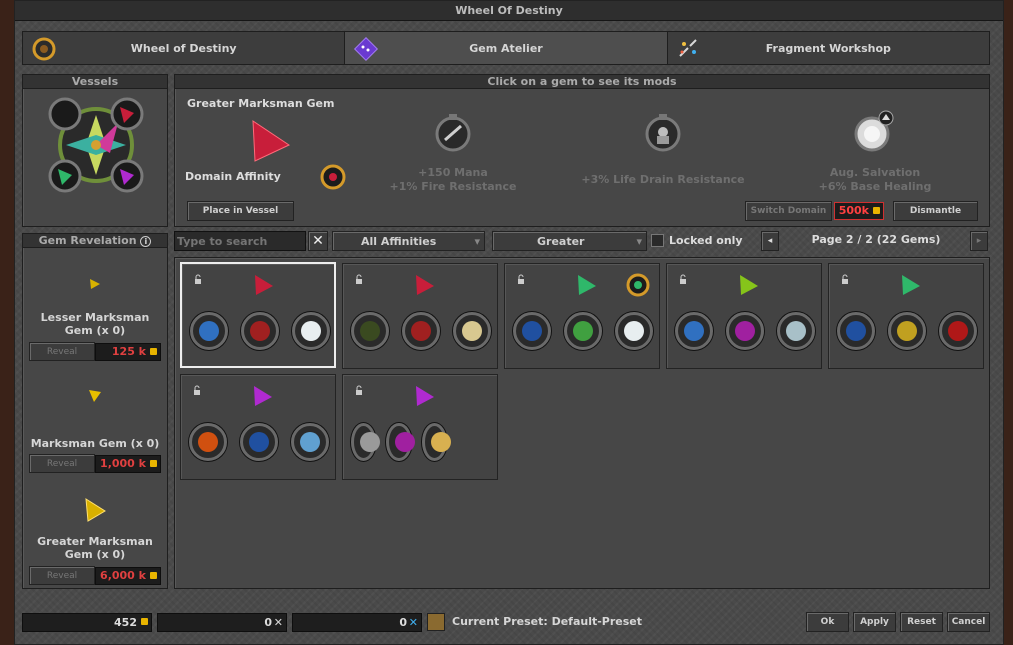 The width and height of the screenshot is (1013, 645). Describe the element at coordinates (876, 239) in the screenshot. I see `page-indicator: Page 2 / 2 (22 Gems)` at that location.